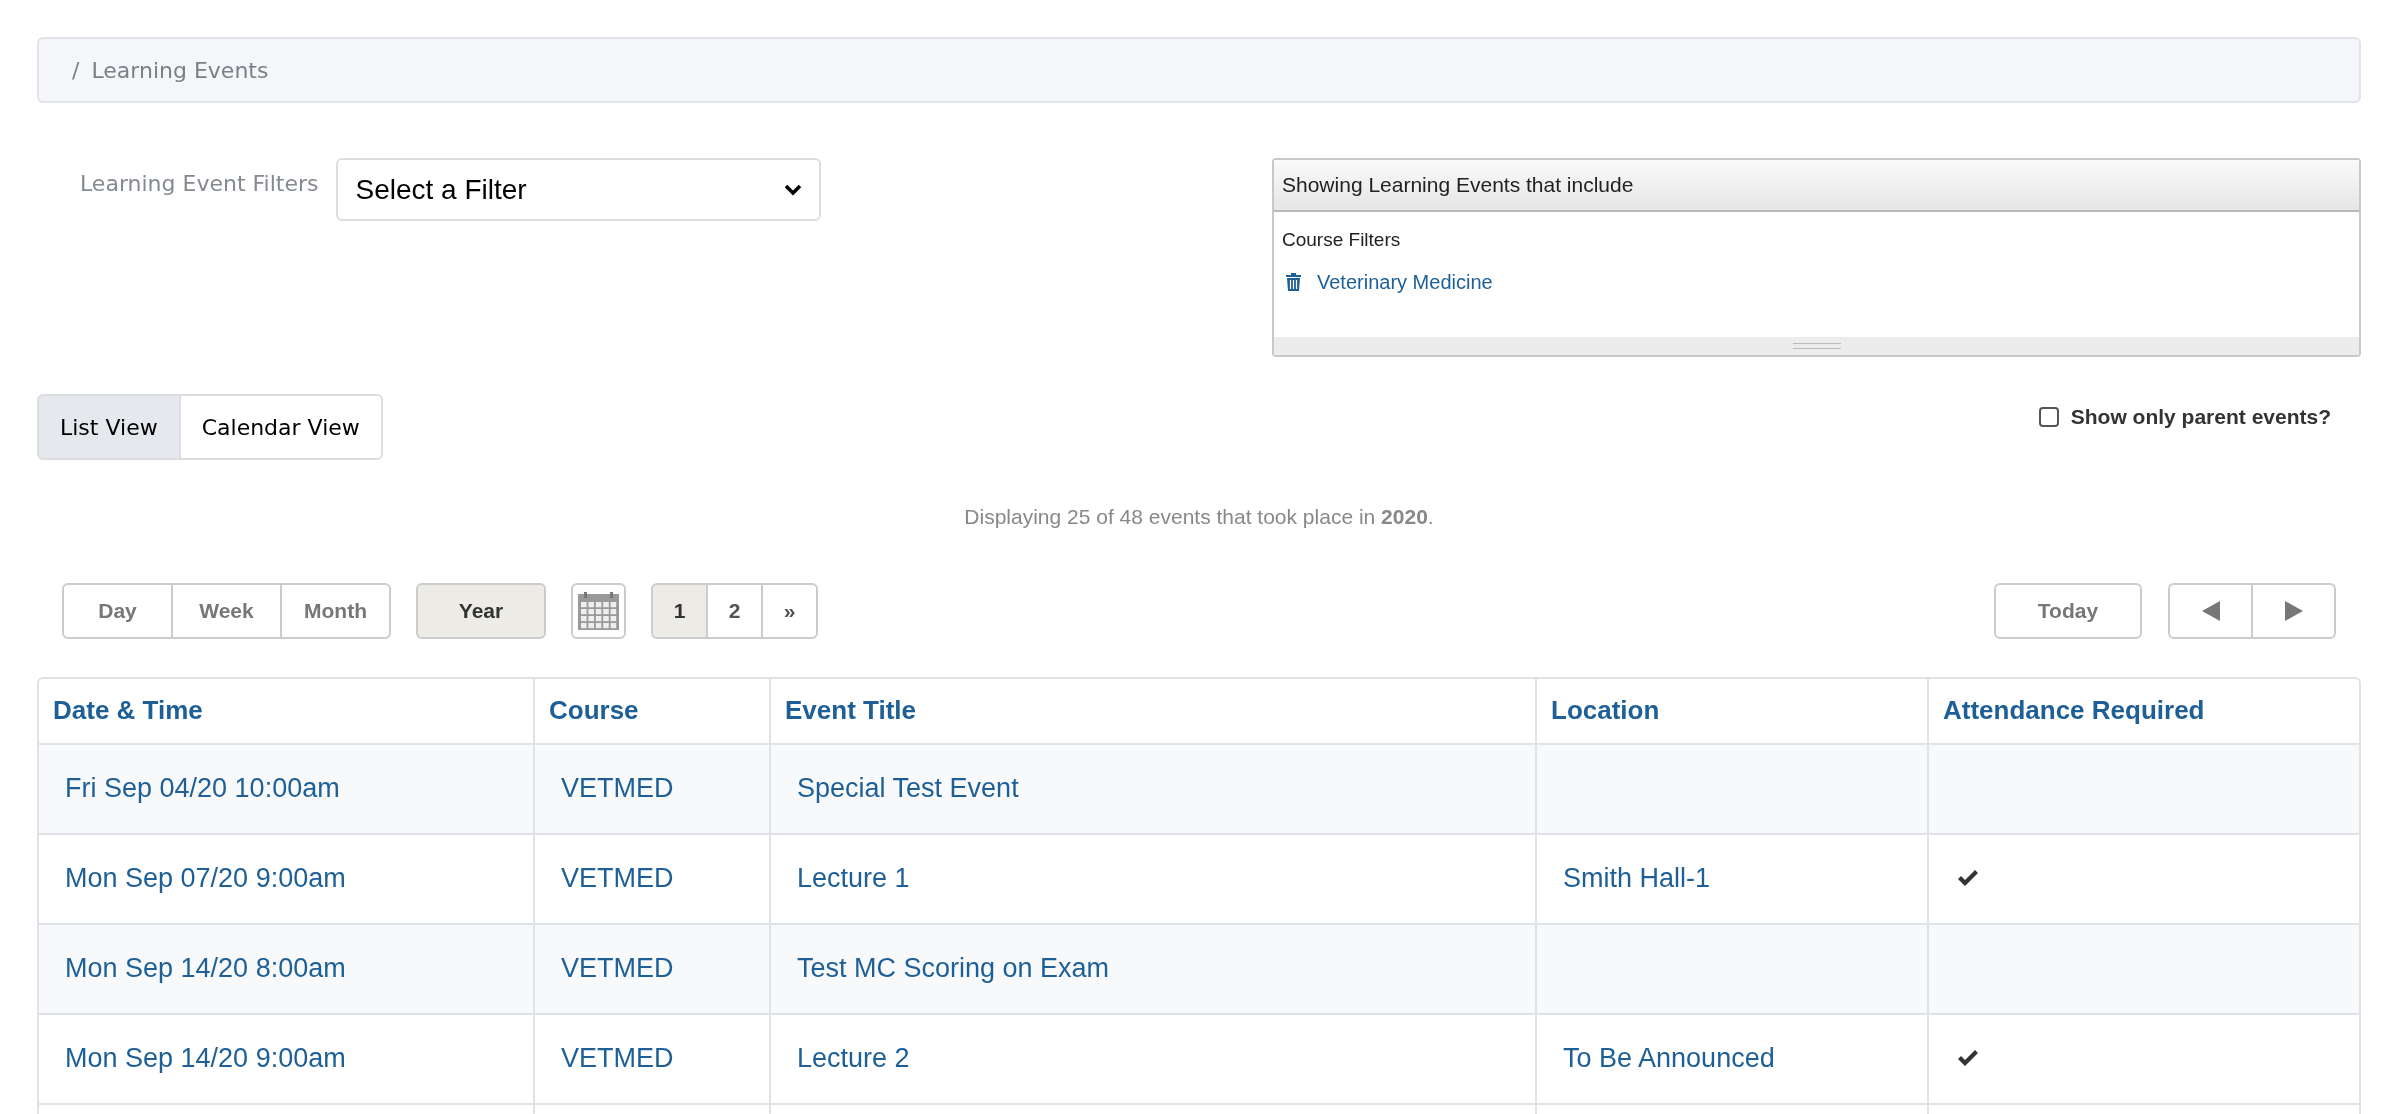 The image size is (2398, 1114). I want to click on table-cell-link: Smith Hall-1, so click(1637, 878).